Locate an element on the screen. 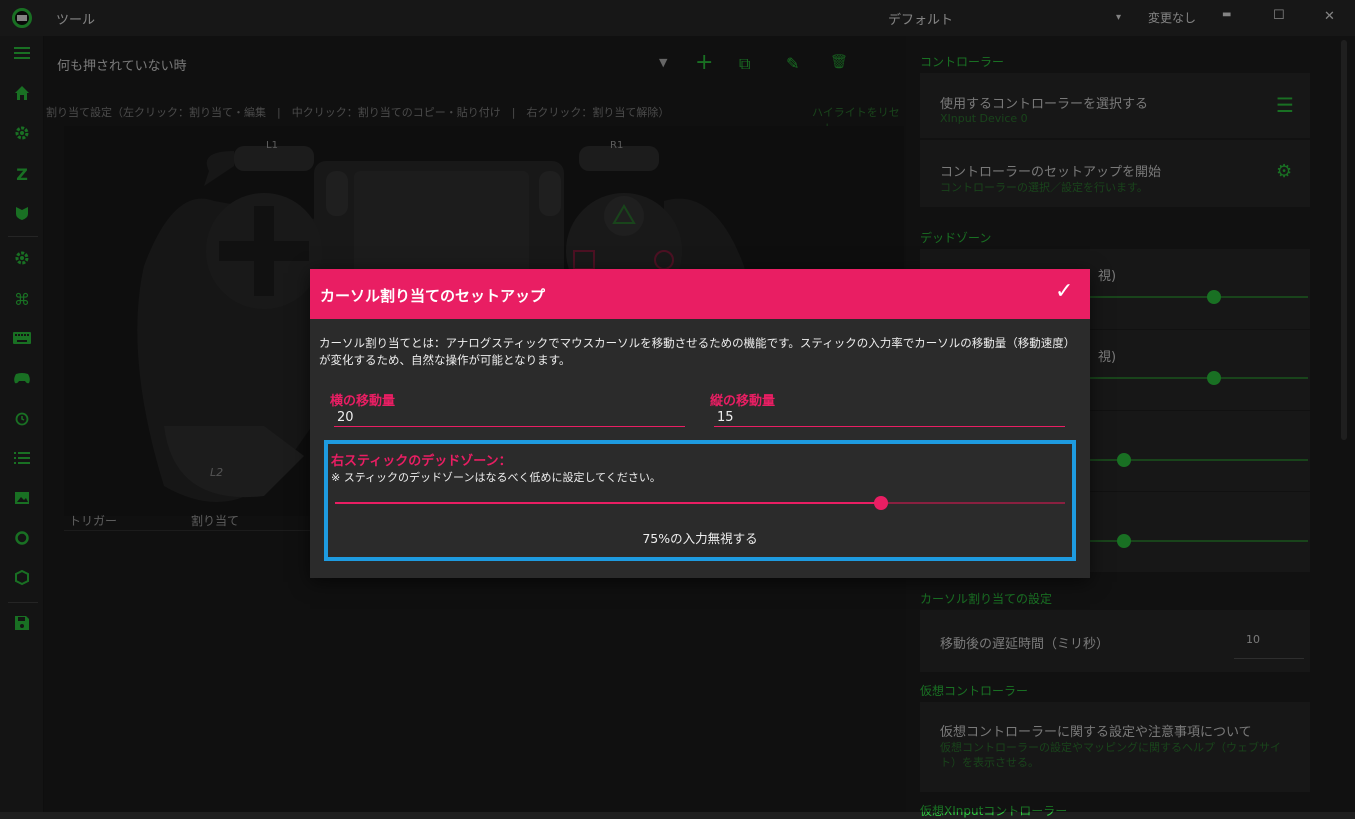  vertical-input-underline is located at coordinates (889, 426).